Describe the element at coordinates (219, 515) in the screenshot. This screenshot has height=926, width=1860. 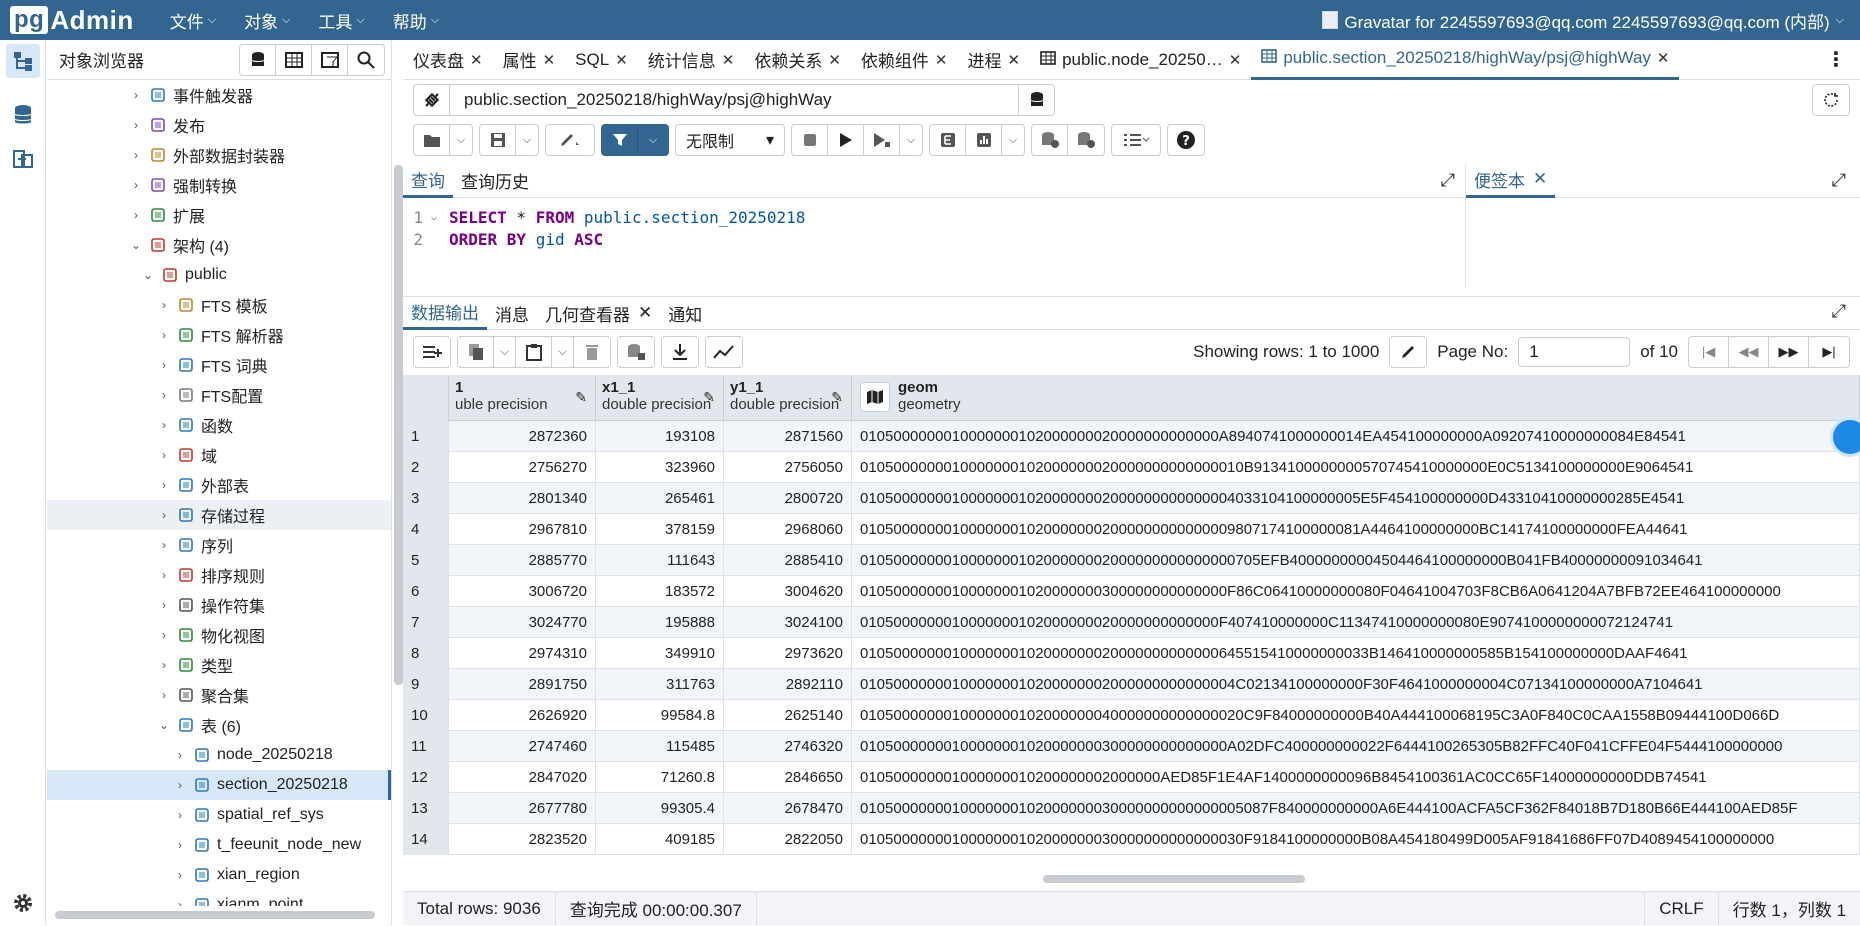
I see `tree-node: › 存储过程` at that location.